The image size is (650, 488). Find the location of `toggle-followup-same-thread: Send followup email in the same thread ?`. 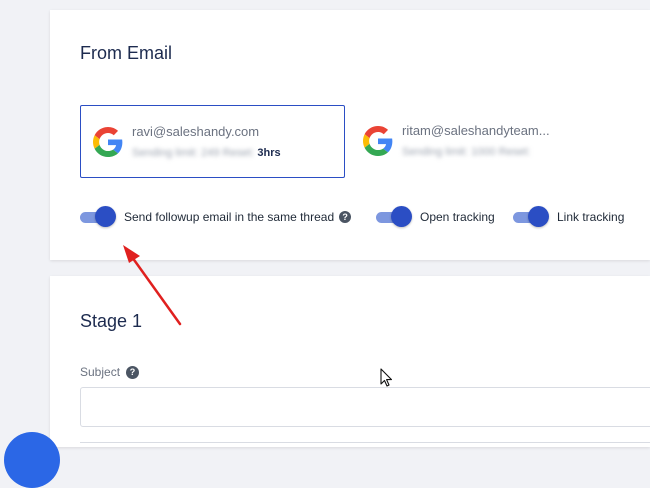

toggle-followup-same-thread: Send followup email in the same thread ? is located at coordinates (216, 217).